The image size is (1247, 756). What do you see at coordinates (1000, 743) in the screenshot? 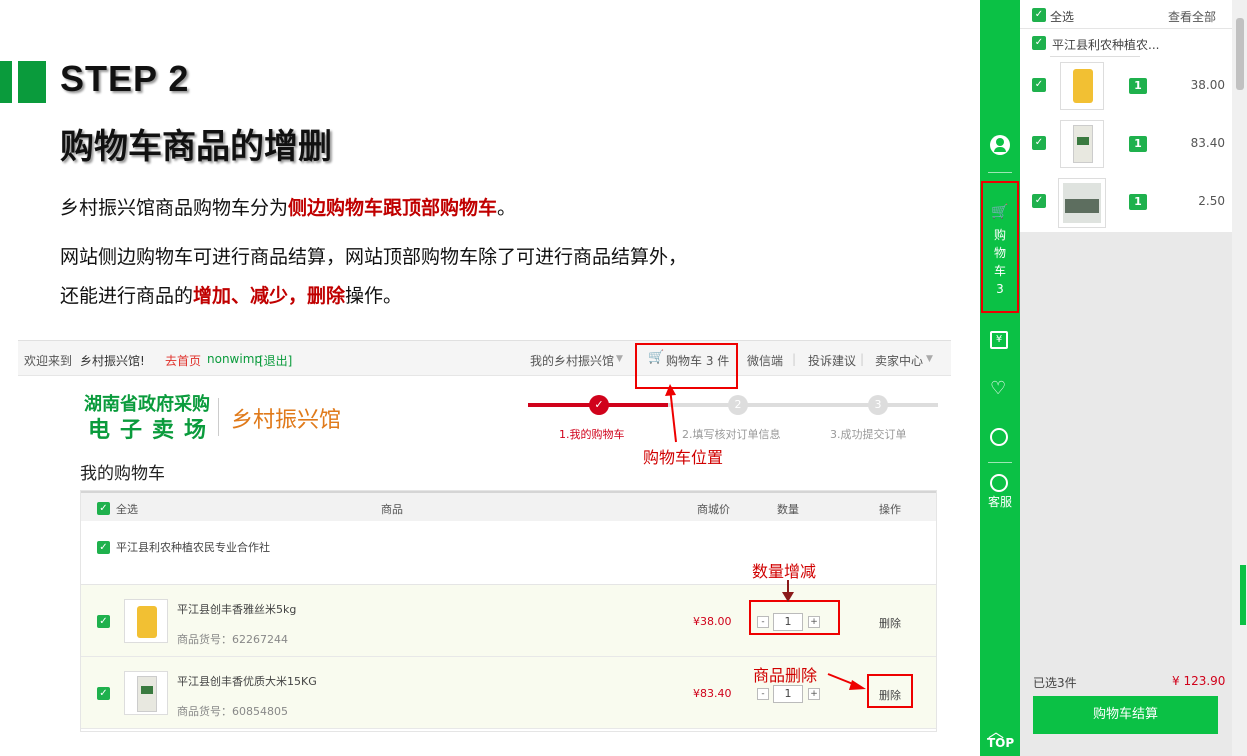
I see `back-to-top-button: TOP` at bounding box center [1000, 743].